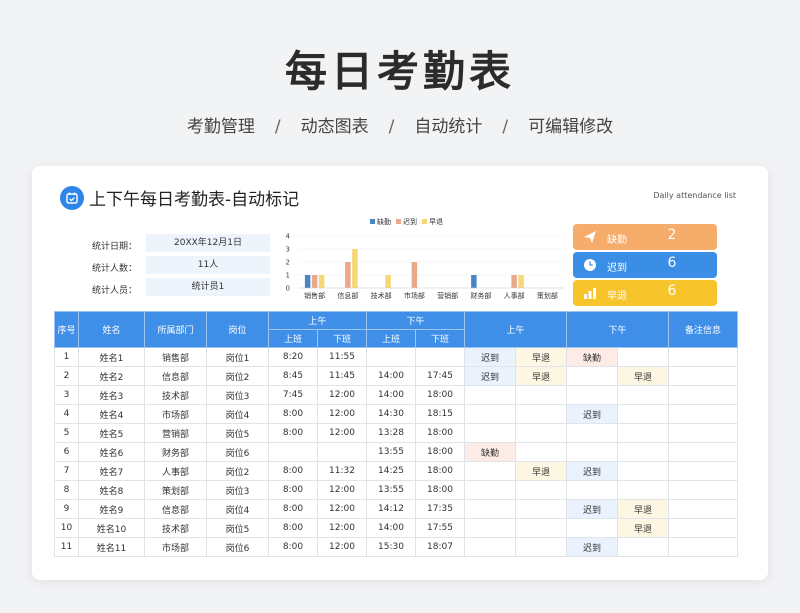  What do you see at coordinates (66, 547) in the screenshot?
I see `row-no: 11` at bounding box center [66, 547].